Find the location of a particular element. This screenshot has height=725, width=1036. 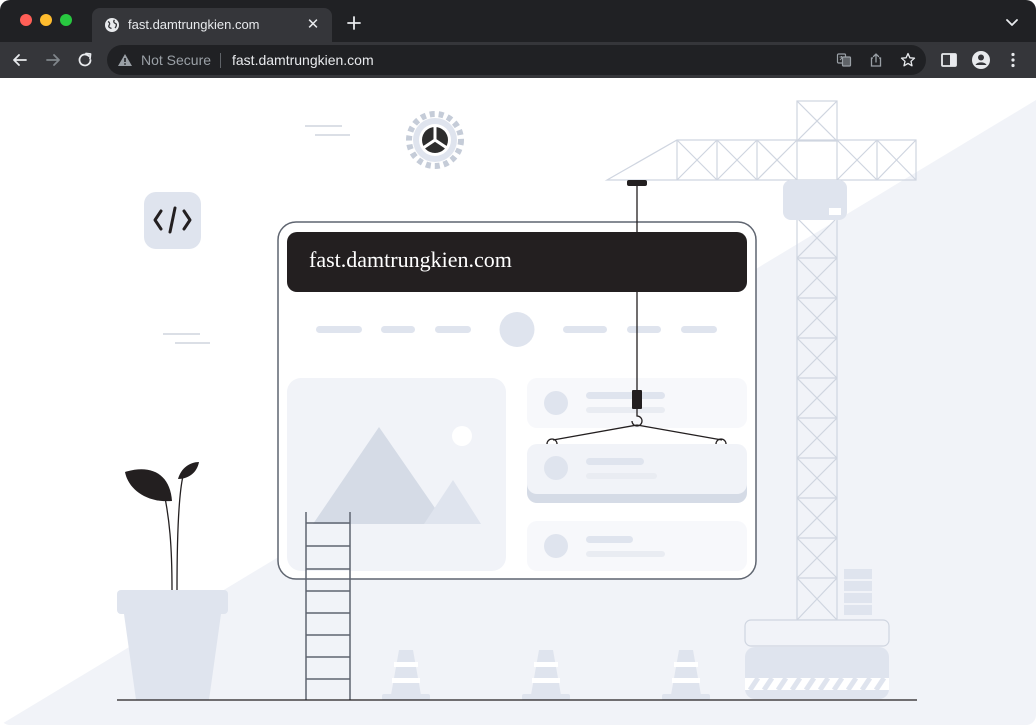

browser-toolbar: Not Secure fast.damtrungkien.com is located at coordinates (518, 60).